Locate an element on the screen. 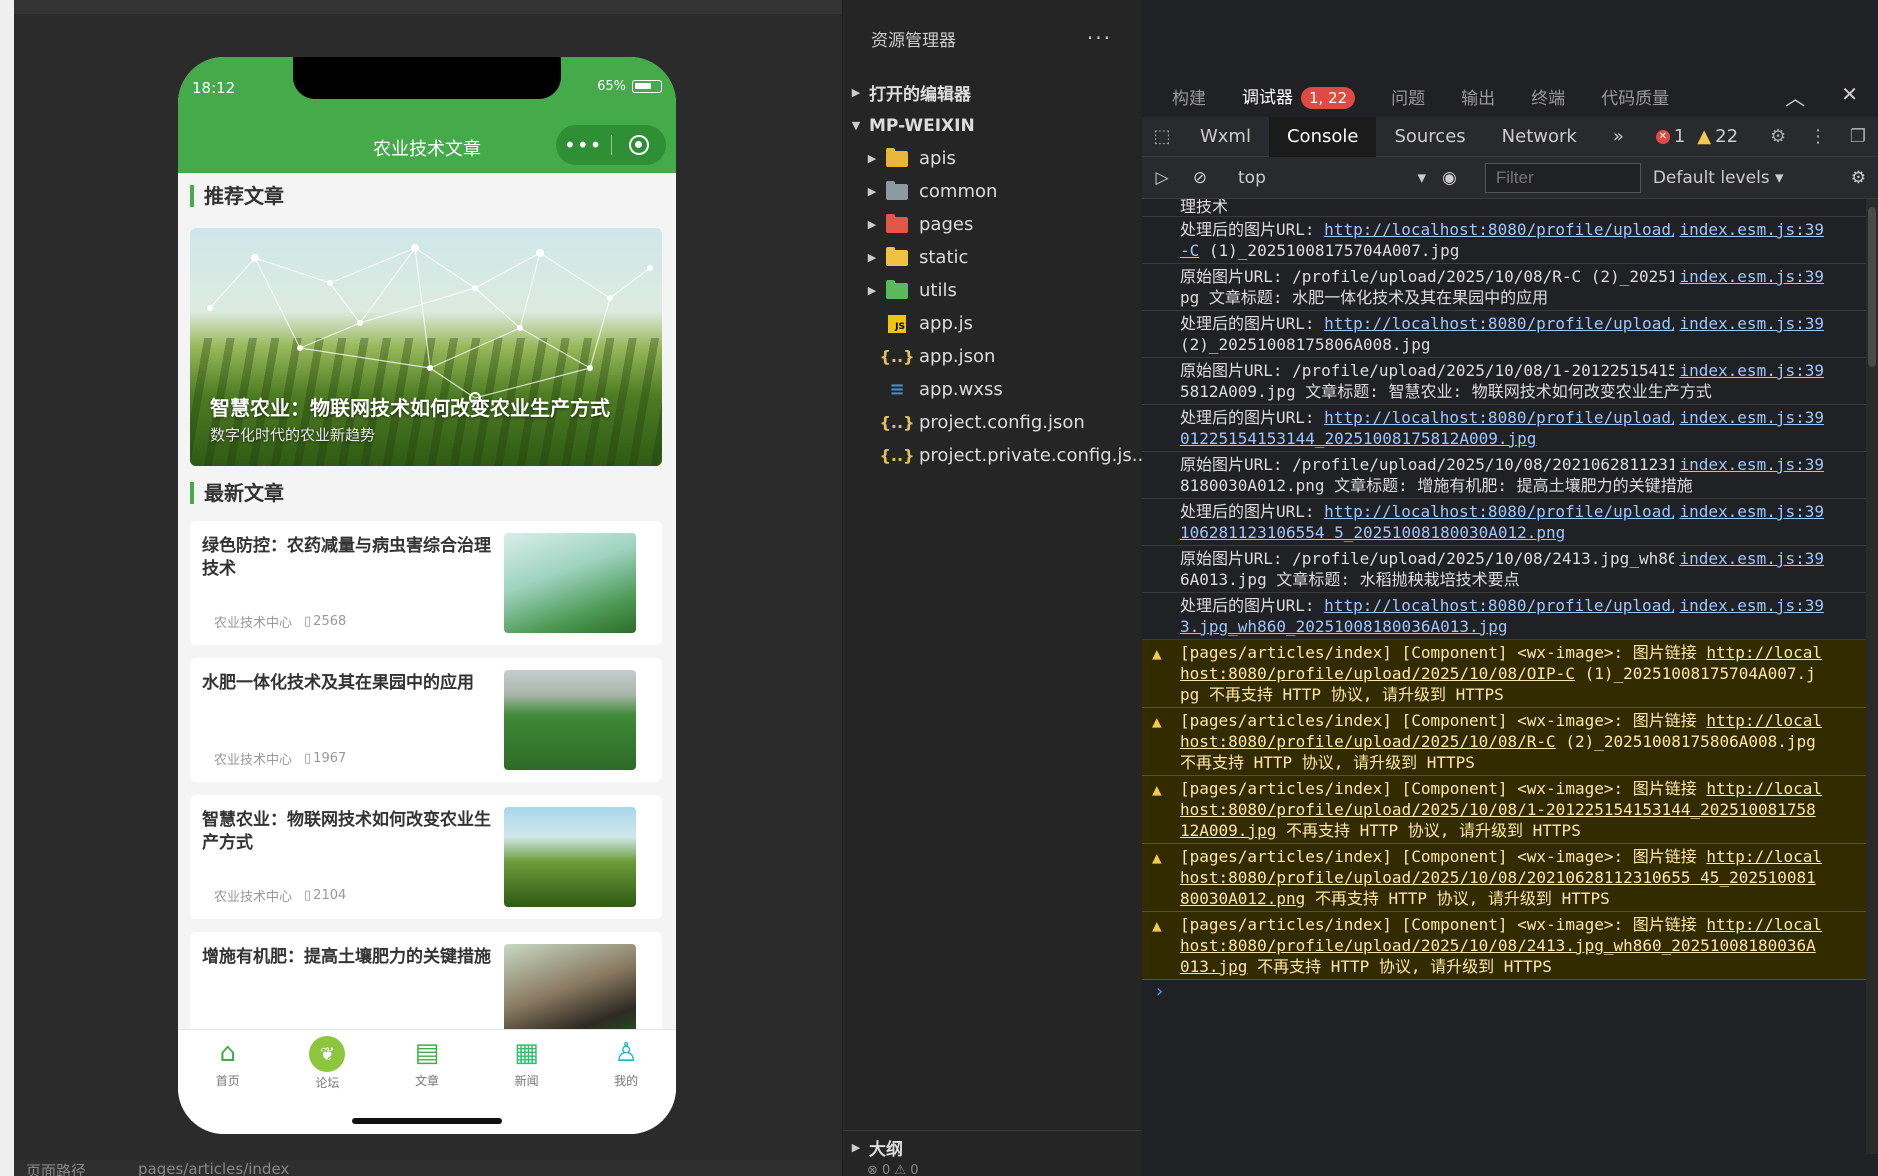 Image resolution: width=1878 pixels, height=1176 pixels. article-card: 水肥一体化技术及其在果园中的应用 农业技术中心 1967 is located at coordinates (426, 720).